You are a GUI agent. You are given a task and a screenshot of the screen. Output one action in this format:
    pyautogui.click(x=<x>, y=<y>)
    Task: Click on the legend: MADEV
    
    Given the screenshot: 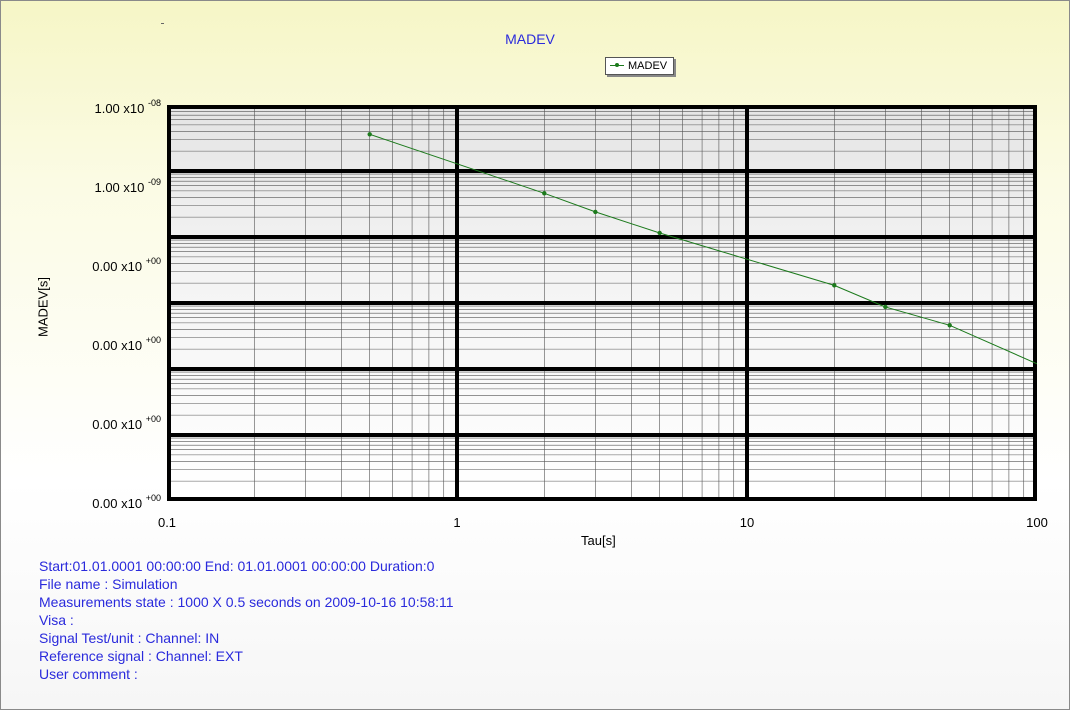 What is the action you would take?
    pyautogui.click(x=640, y=66)
    